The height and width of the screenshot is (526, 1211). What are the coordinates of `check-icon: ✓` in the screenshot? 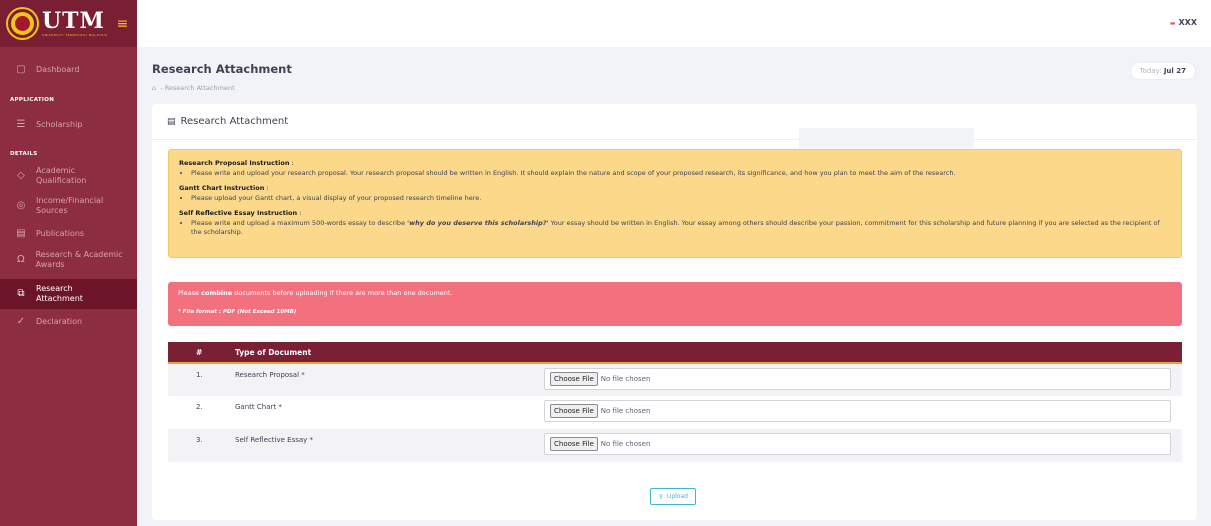 It's located at (21, 321).